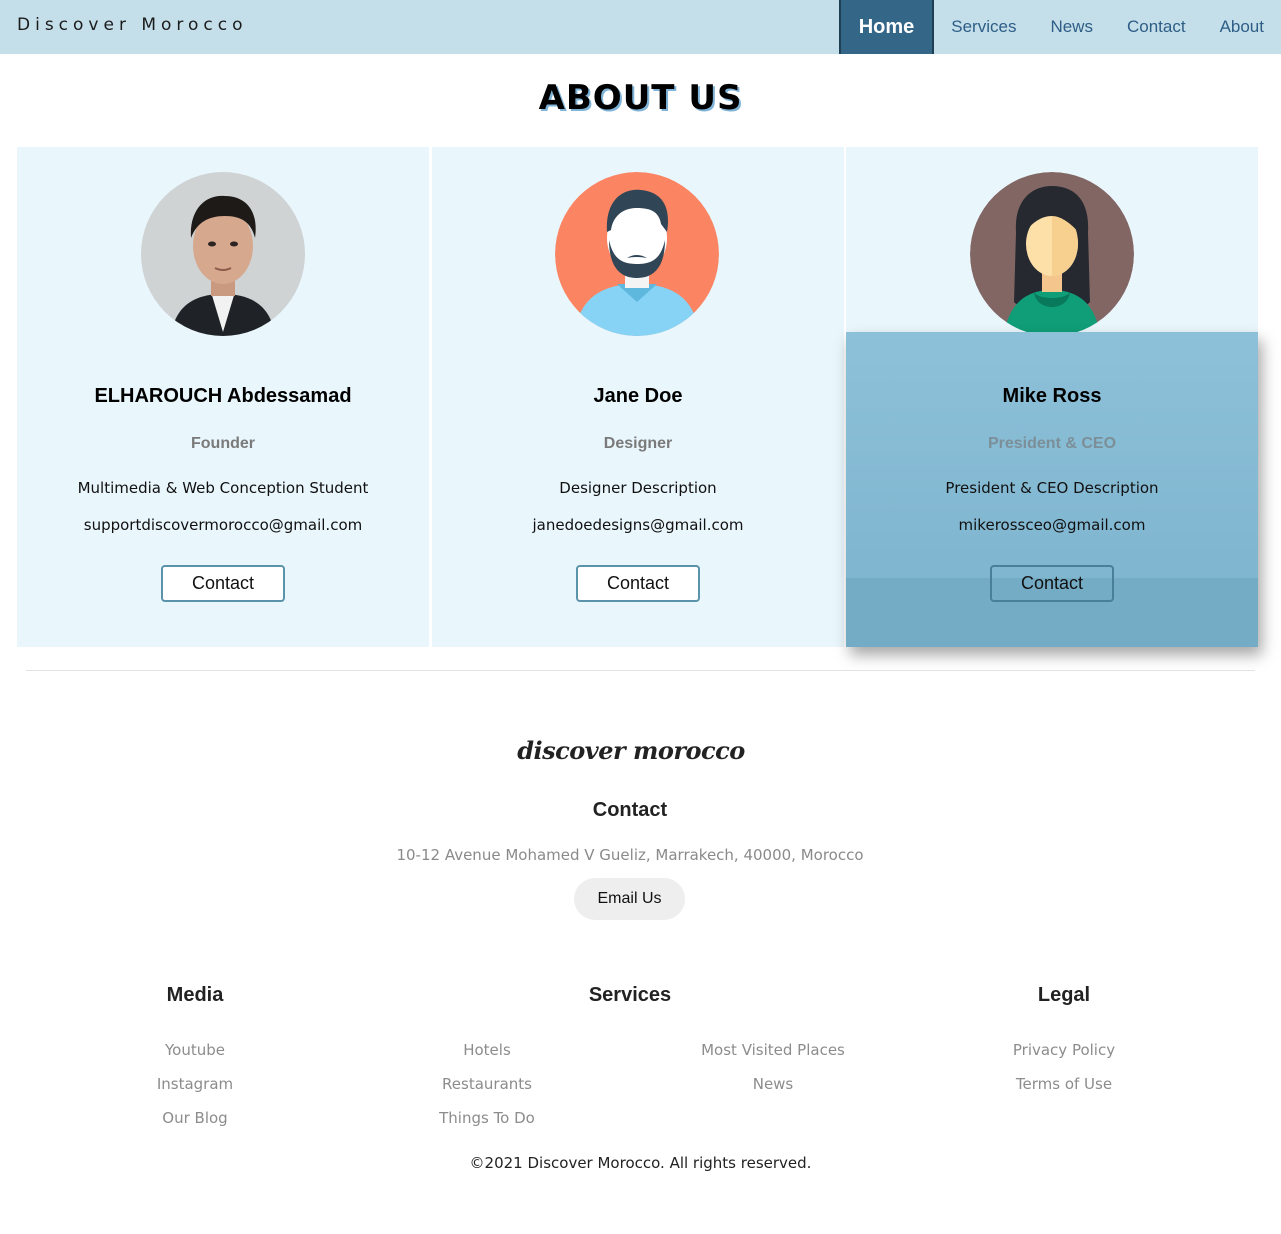  Describe the element at coordinates (638, 525) in the screenshot. I see `member-email: janedoedesigns@gmail.com` at that location.